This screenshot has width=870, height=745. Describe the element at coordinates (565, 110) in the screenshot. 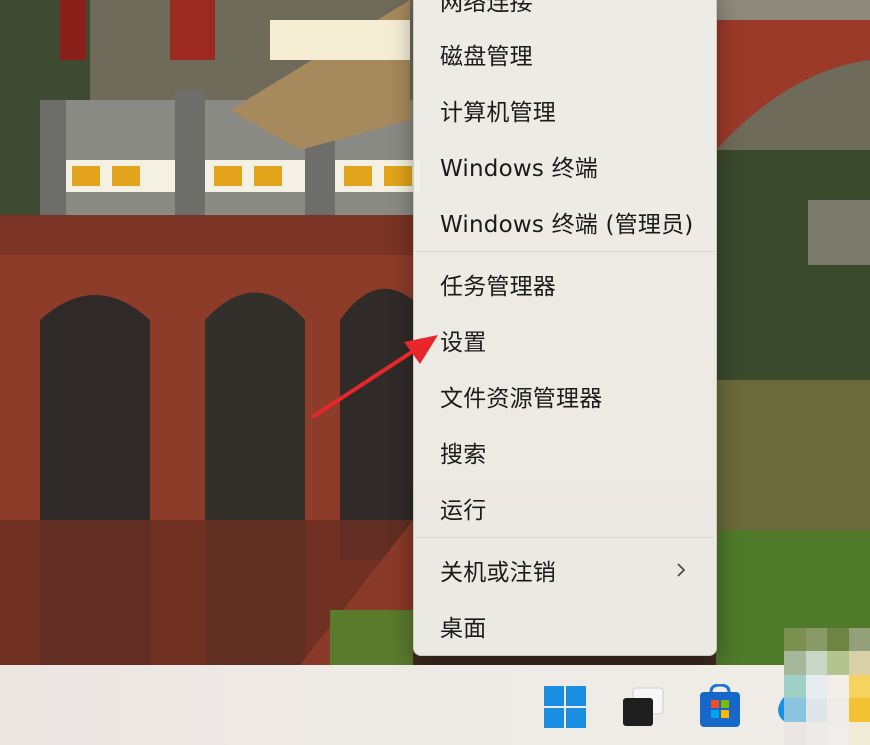

I see `menu-item-computer-management: 计算机管理` at that location.